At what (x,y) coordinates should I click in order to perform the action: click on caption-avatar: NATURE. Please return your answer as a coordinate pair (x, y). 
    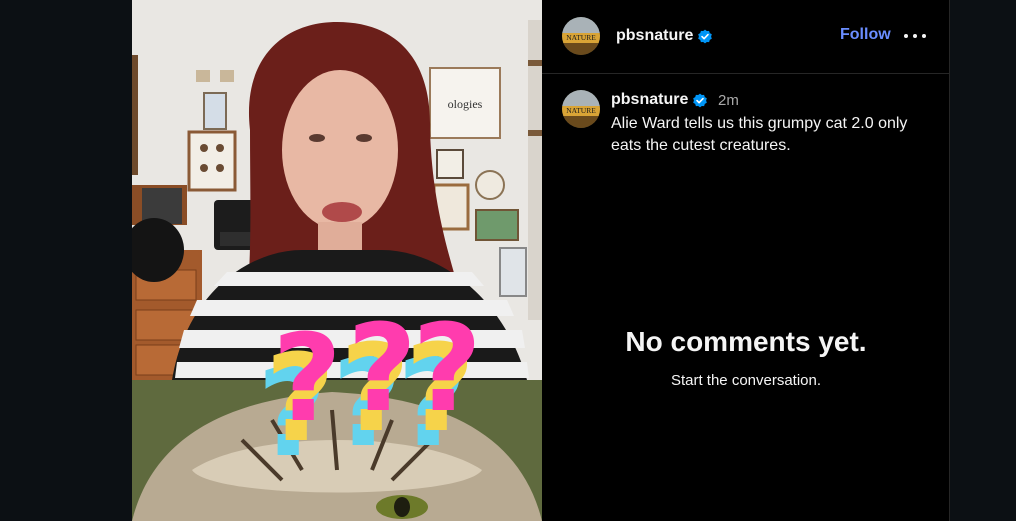
    Looking at the image, I should click on (581, 109).